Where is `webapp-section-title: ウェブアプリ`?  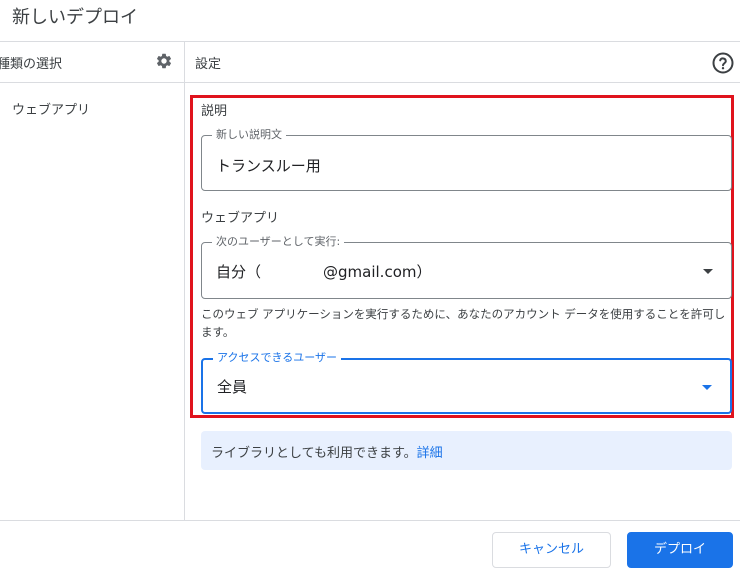
webapp-section-title: ウェブアプリ is located at coordinates (240, 218).